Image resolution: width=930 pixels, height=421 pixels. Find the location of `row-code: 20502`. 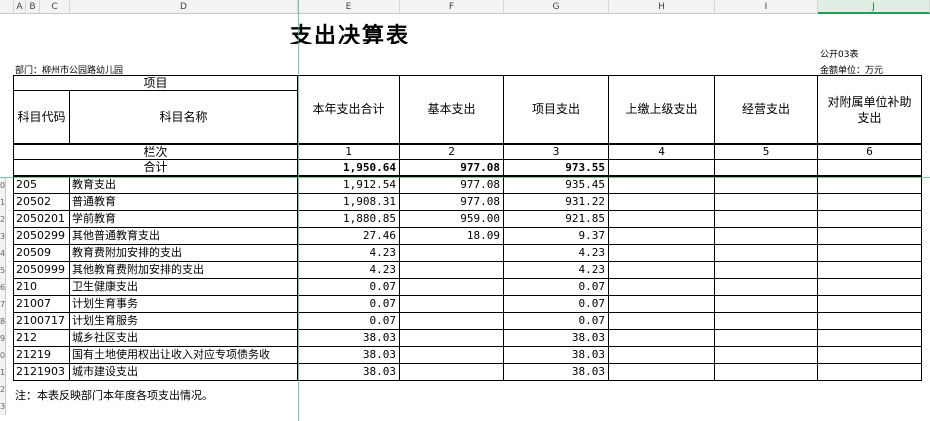

row-code: 20502 is located at coordinates (41, 202).